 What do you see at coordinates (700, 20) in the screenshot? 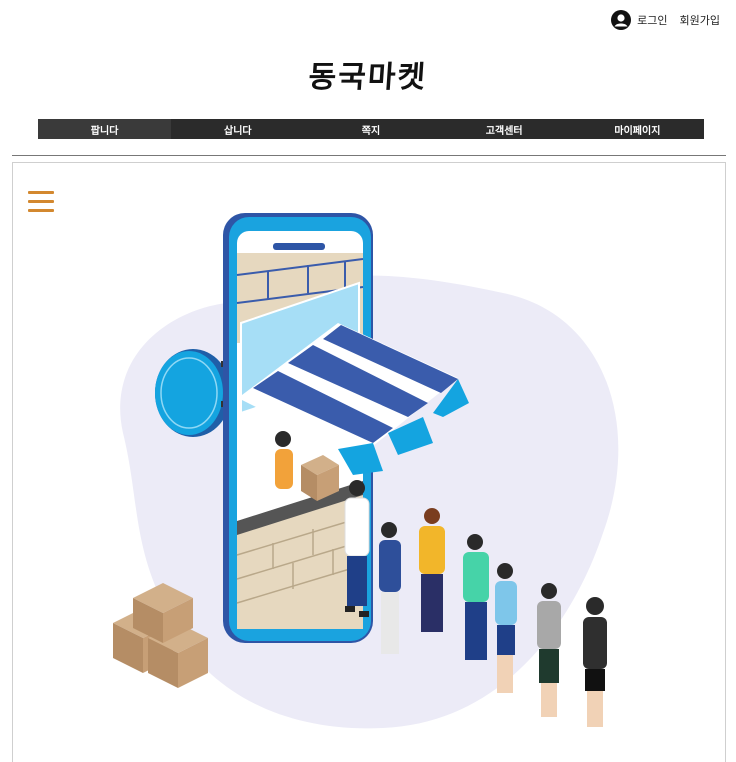
I see `signup-link: 회원가입` at bounding box center [700, 20].